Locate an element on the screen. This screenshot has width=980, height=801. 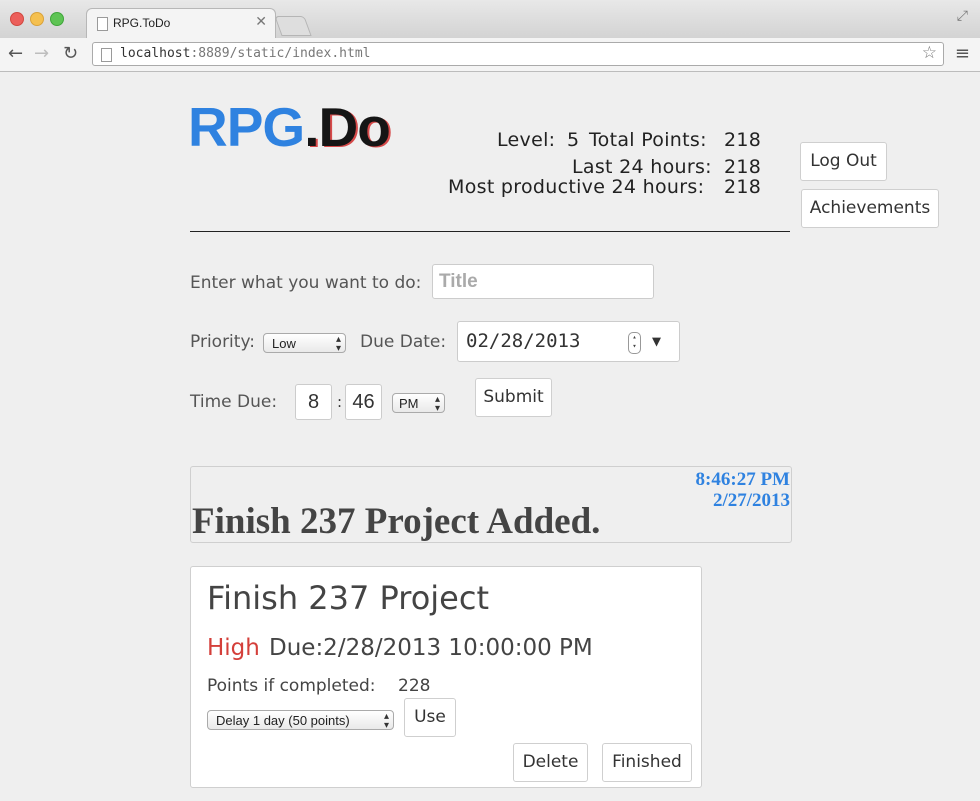
level-label: Level: is located at coordinates (526, 140).